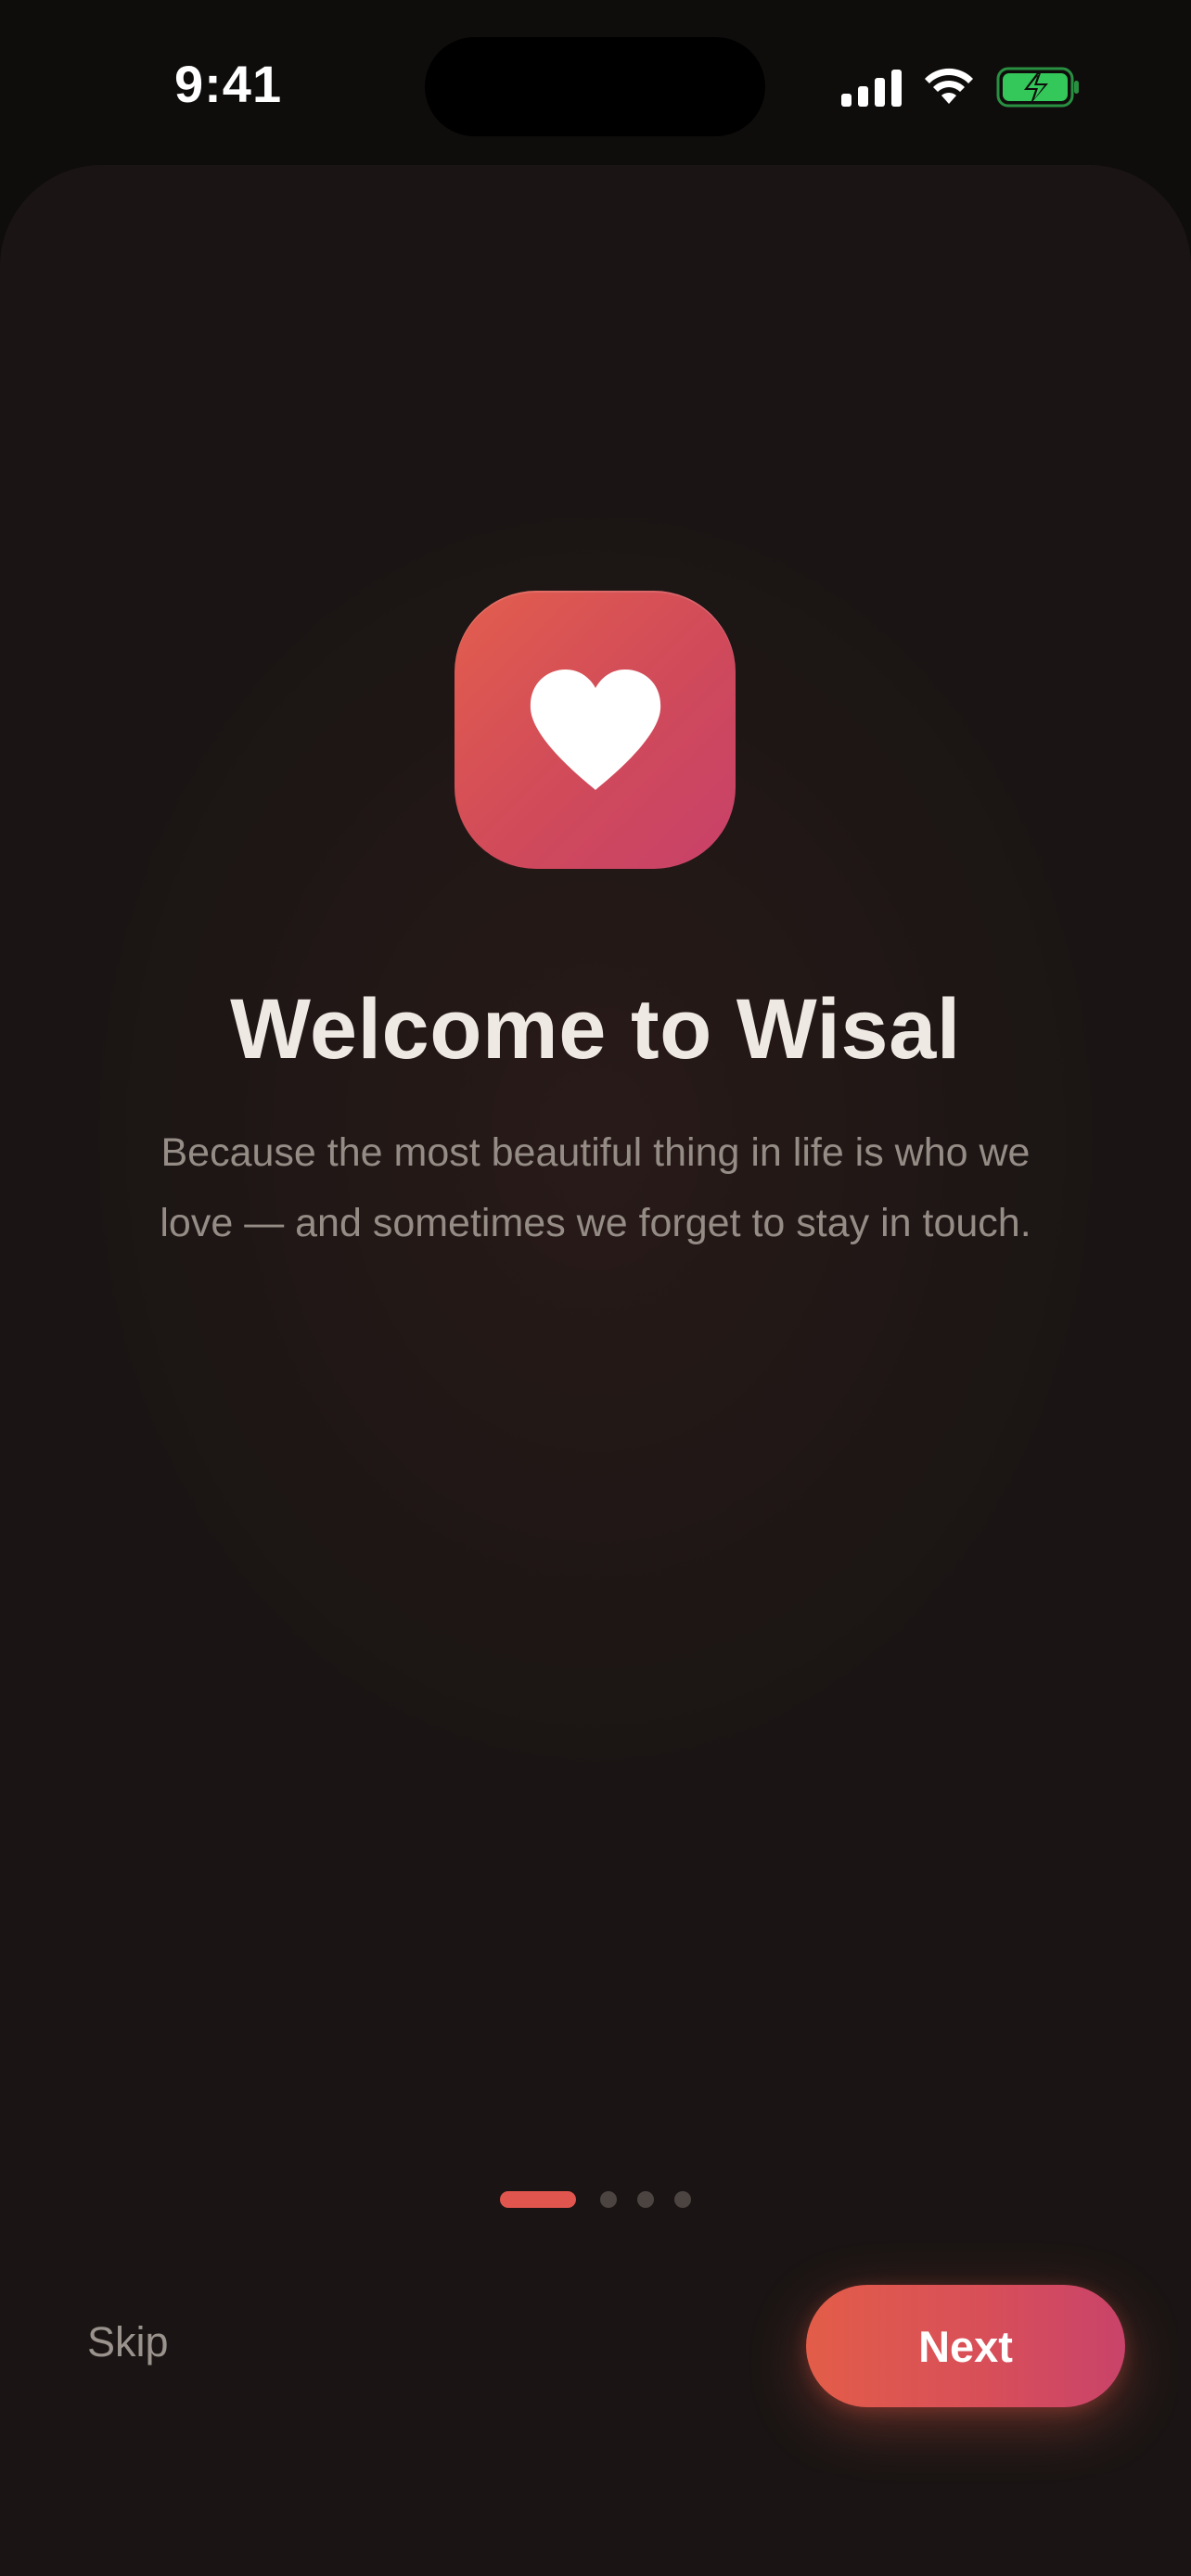 The image size is (1191, 2576). I want to click on skip-button: Skip, so click(128, 2342).